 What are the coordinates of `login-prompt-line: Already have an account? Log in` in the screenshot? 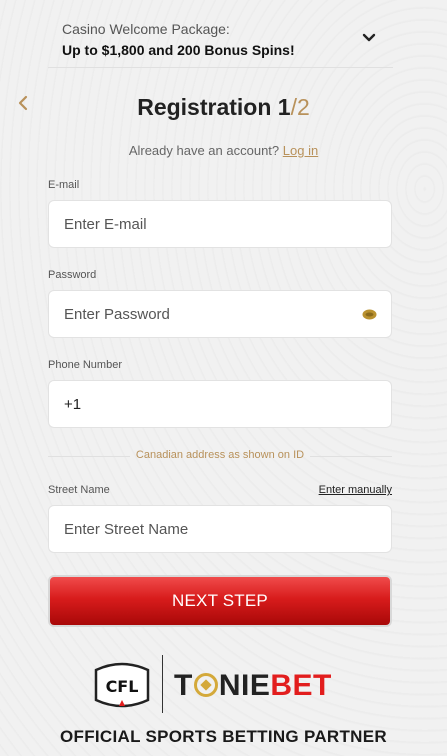 It's located at (223, 150).